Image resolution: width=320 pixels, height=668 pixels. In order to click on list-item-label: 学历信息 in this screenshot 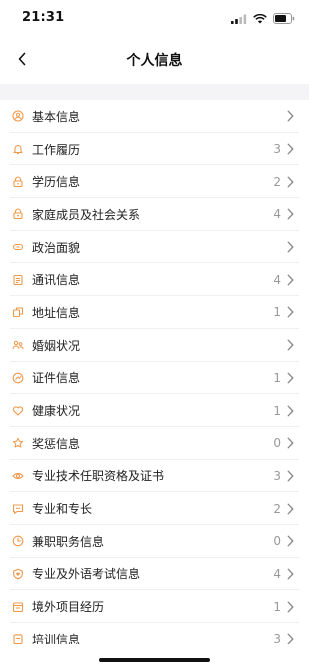, I will do `click(56, 182)`.